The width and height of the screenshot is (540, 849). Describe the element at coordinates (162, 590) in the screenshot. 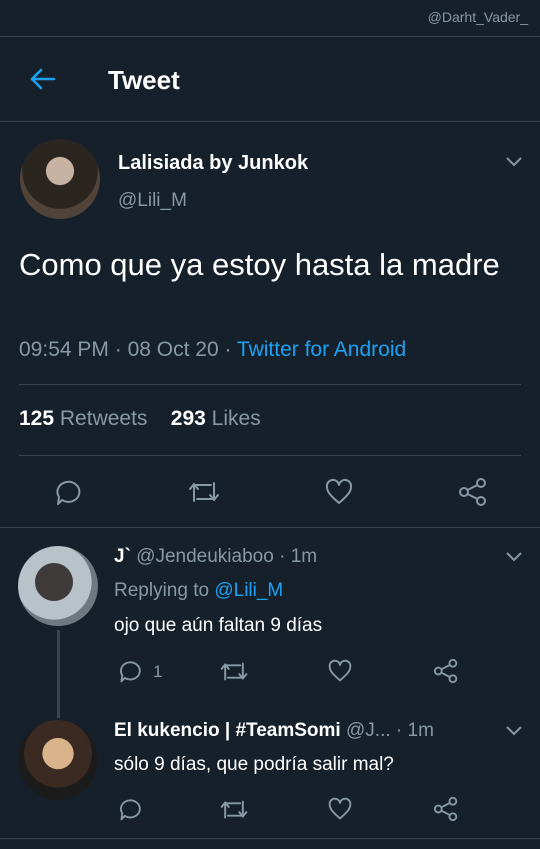

I see `replying-label: Replying to` at that location.